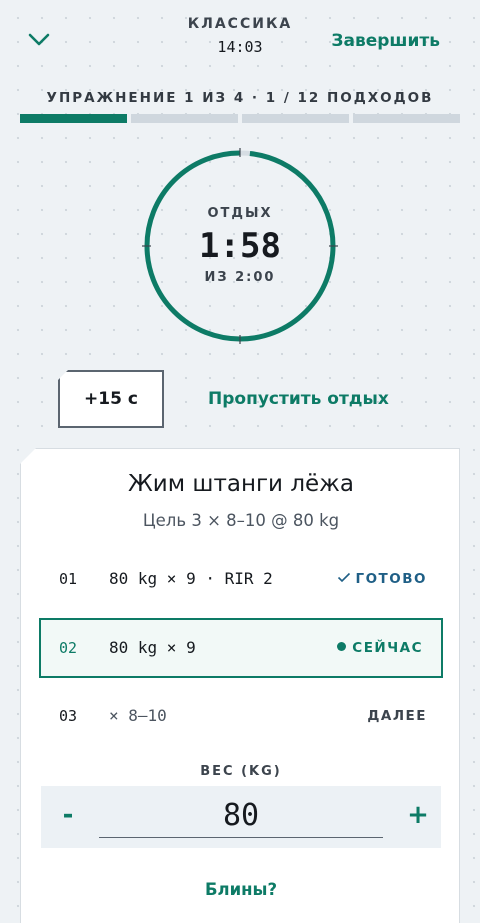 The width and height of the screenshot is (480, 923). What do you see at coordinates (241, 484) in the screenshot?
I see `exercise-name: Жим штанги лёжа` at bounding box center [241, 484].